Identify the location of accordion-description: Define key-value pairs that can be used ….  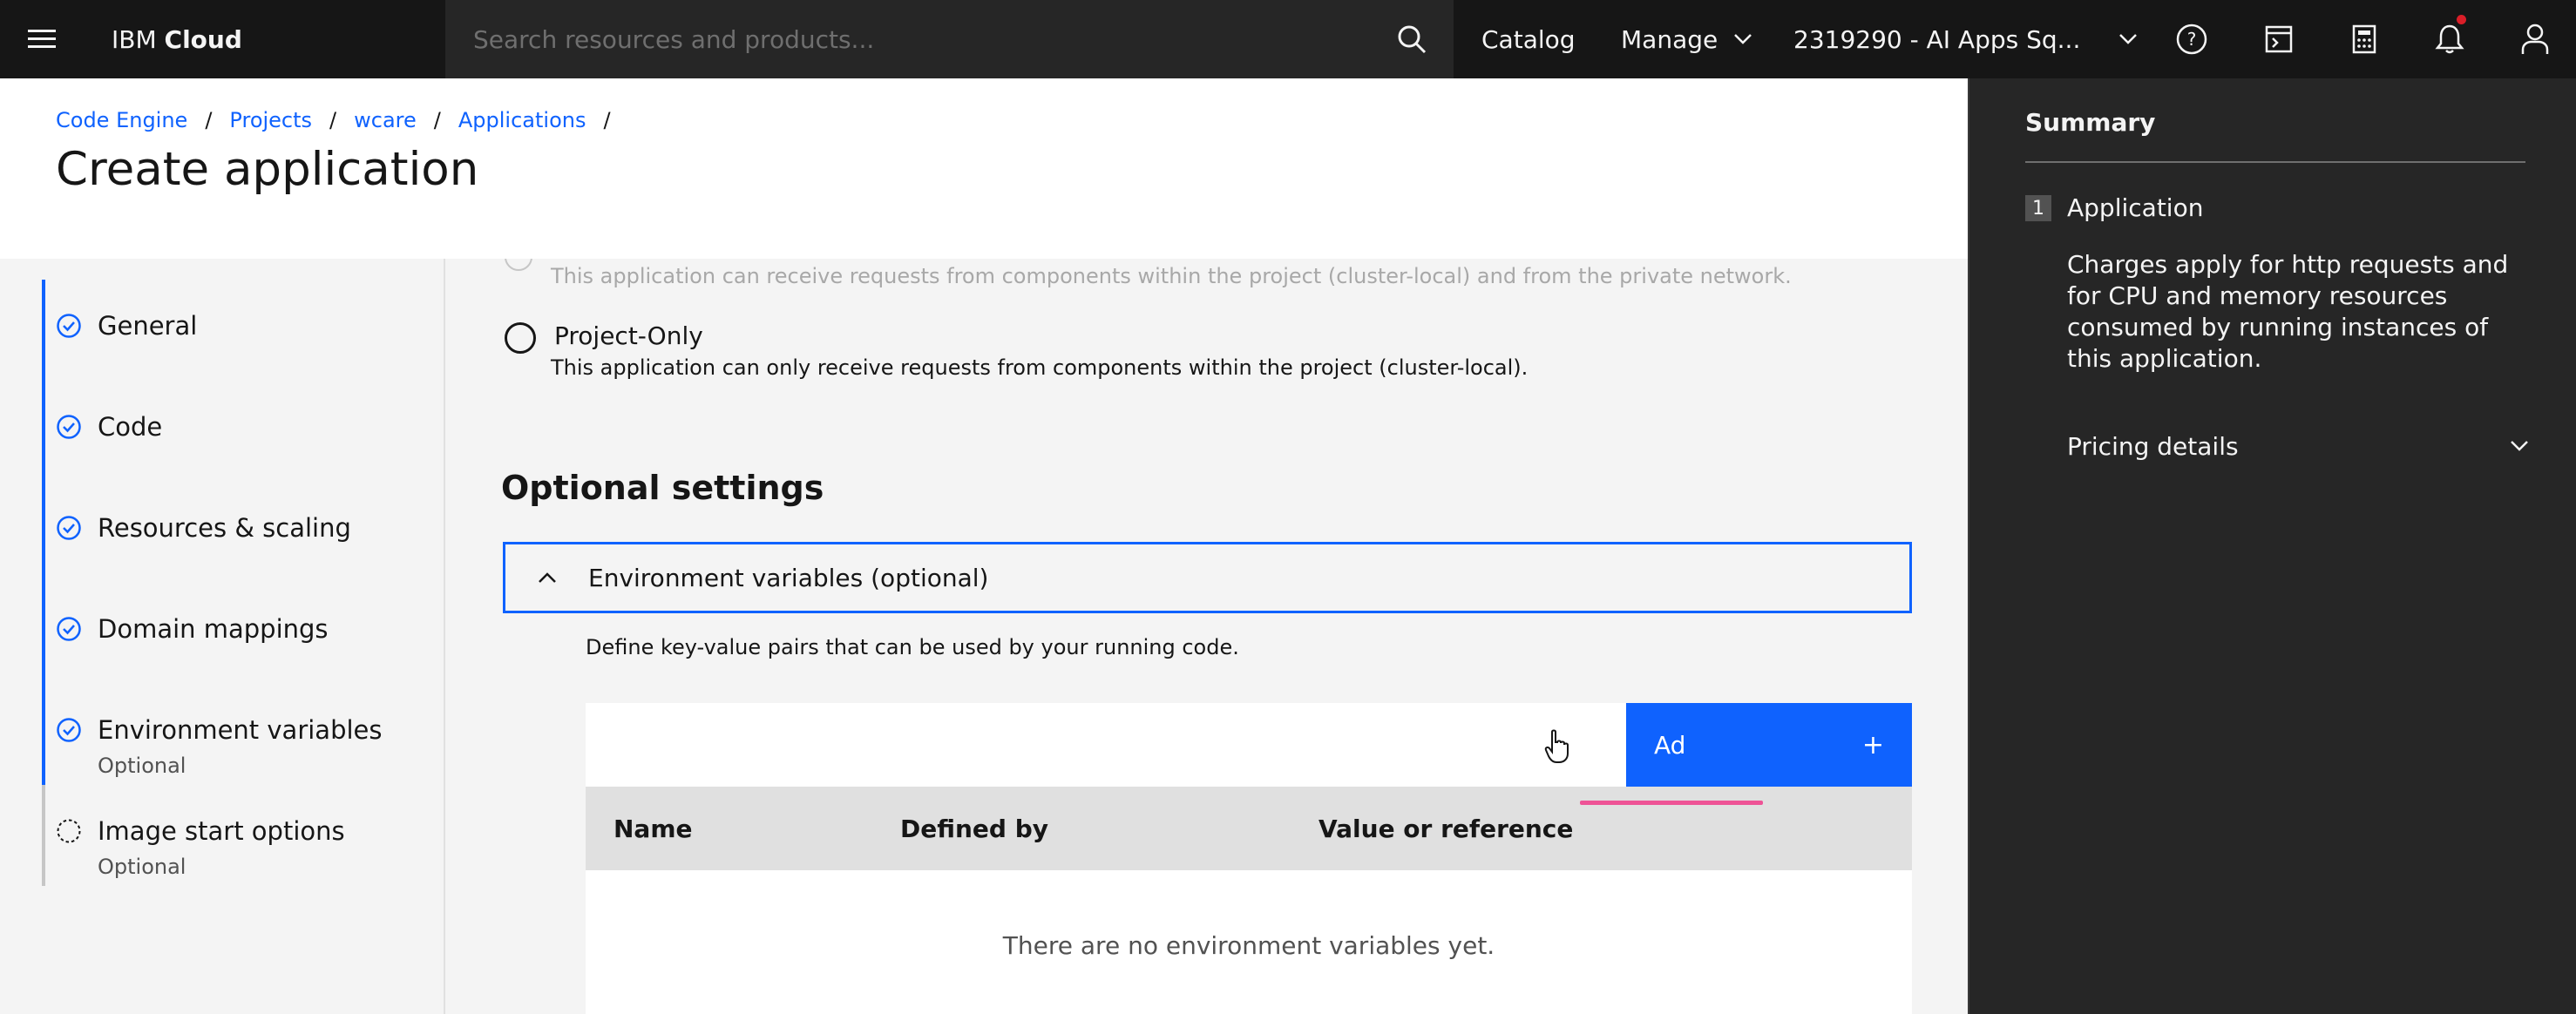
(913, 647).